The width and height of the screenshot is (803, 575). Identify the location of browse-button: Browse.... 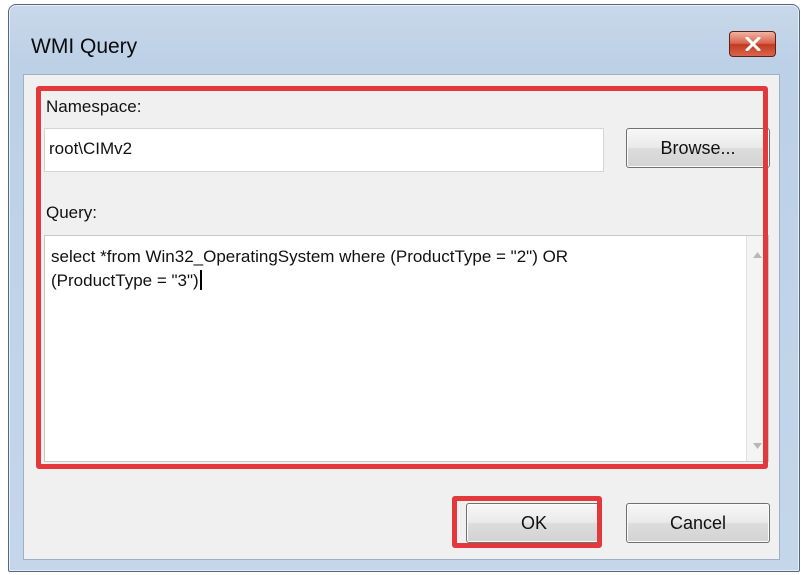
(698, 148).